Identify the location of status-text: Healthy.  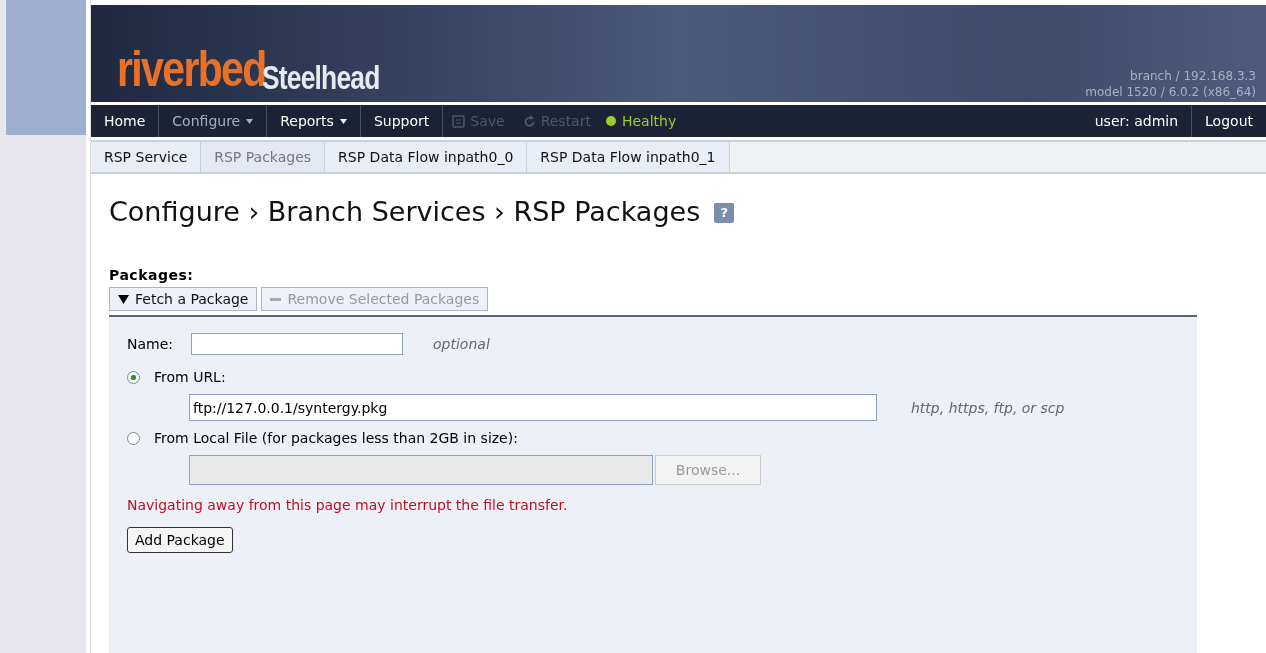
(649, 121).